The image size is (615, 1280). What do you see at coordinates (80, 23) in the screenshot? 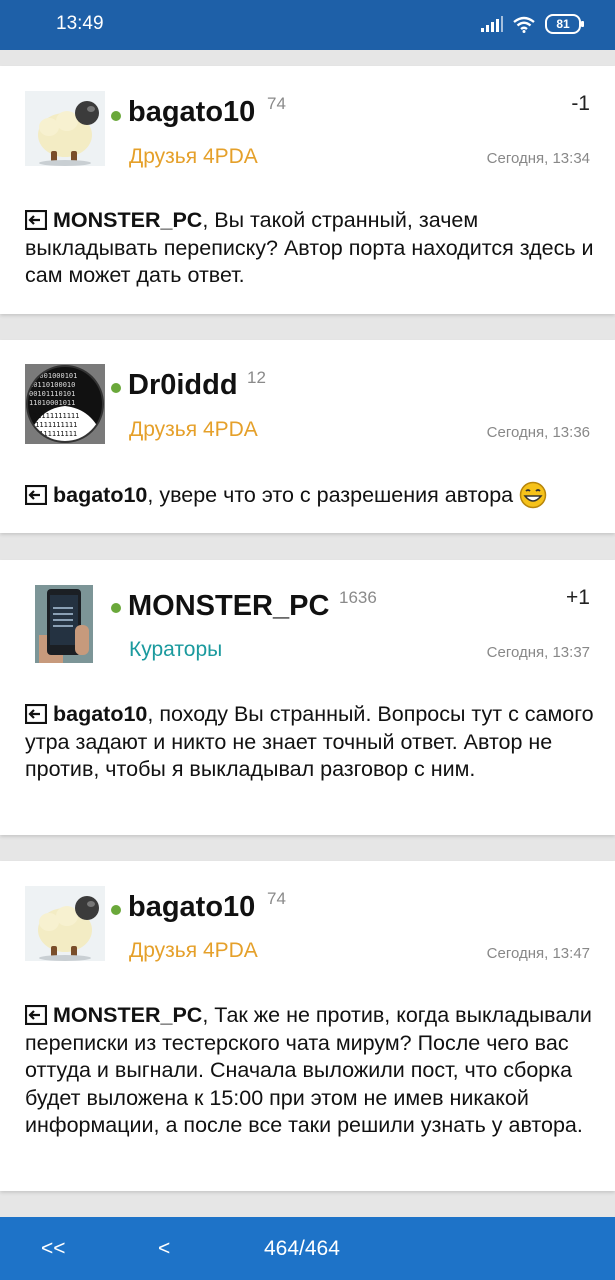
I see `clock: 13:49` at bounding box center [80, 23].